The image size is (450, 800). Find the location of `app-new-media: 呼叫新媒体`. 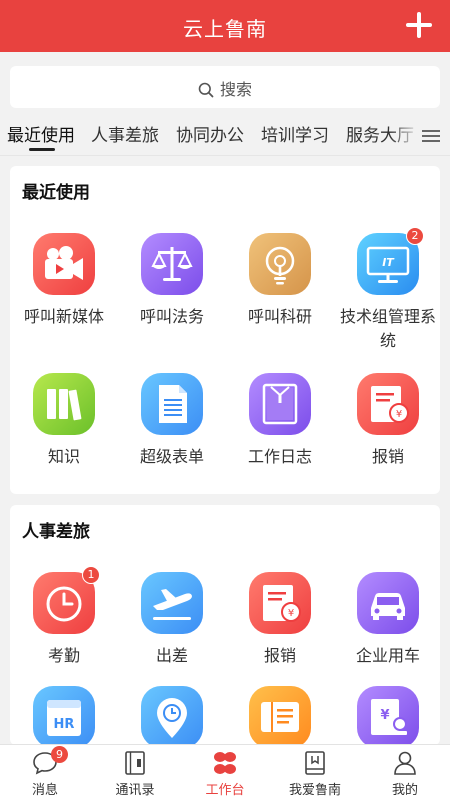

app-new-media: 呼叫新媒体 is located at coordinates (64, 281).